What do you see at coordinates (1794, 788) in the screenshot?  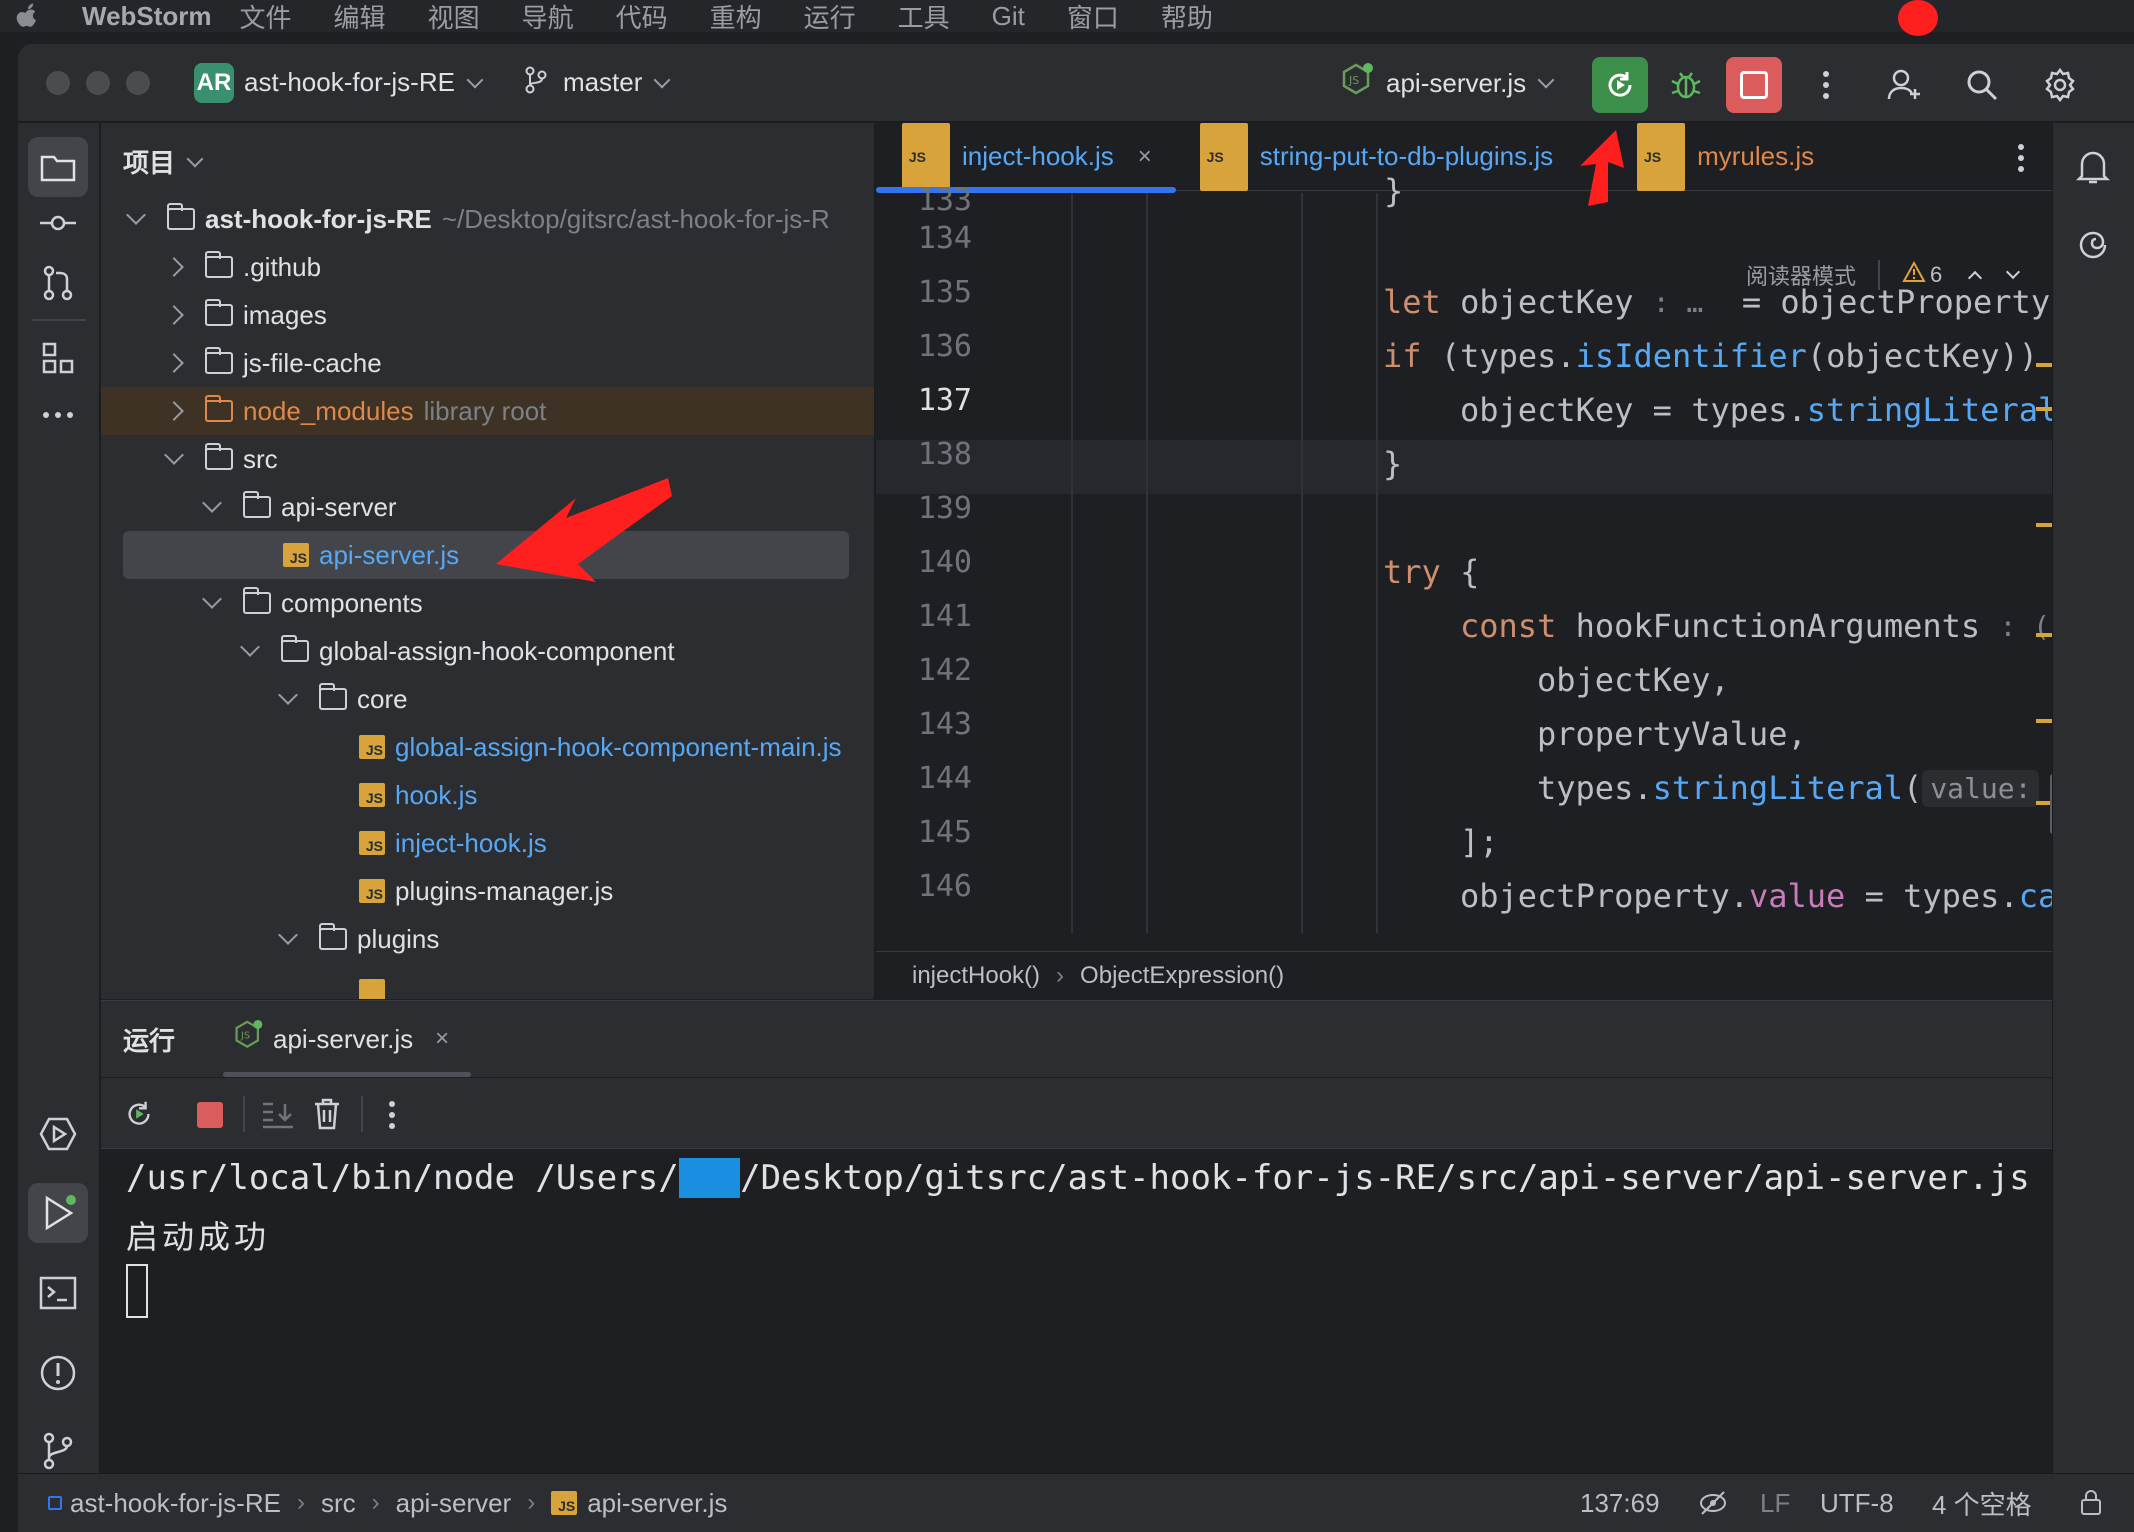 I see `code-line-144: types.stringLiteral(value:"o` at bounding box center [1794, 788].